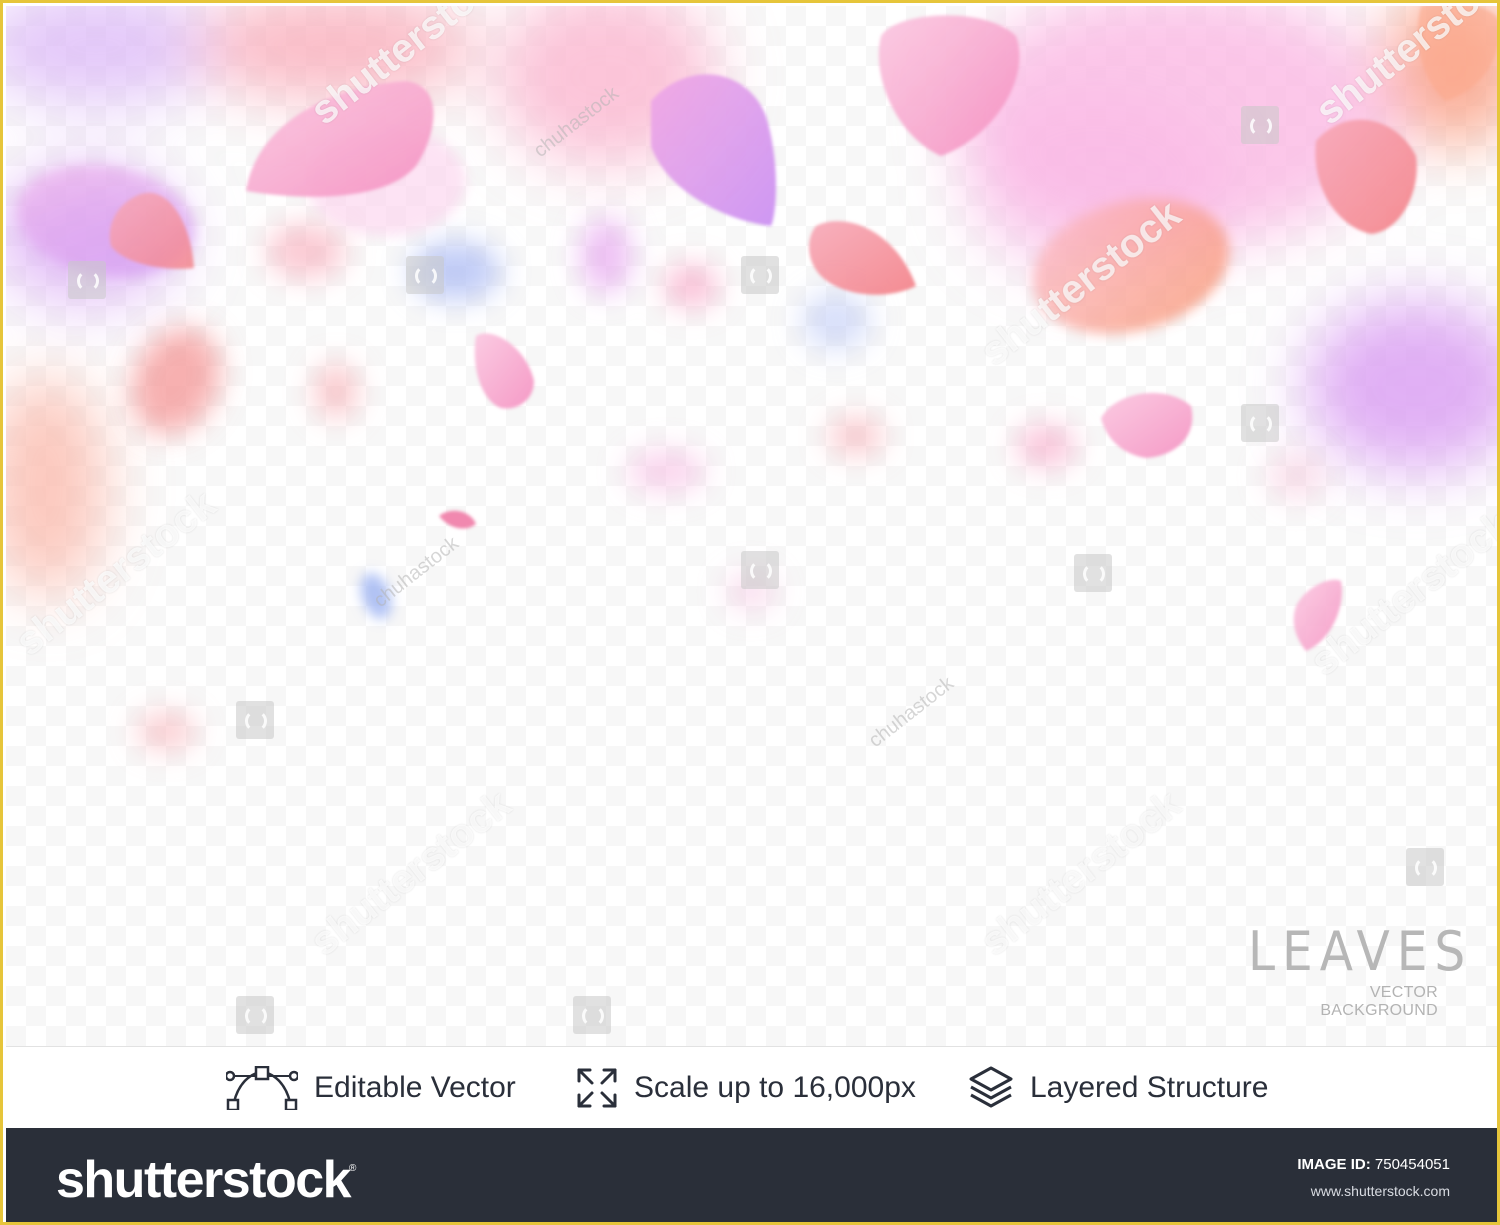  I want to click on feature-scale: Scale up to 16,000px, so click(746, 1088).